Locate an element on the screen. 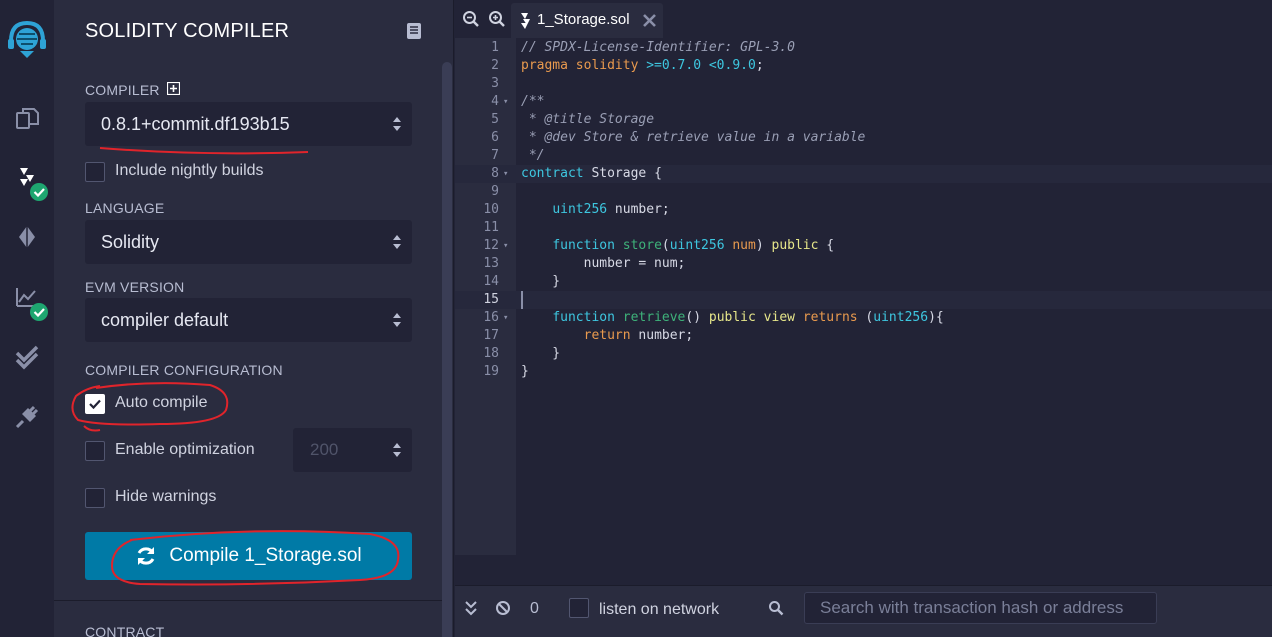 The image size is (1272, 637). evm-version-value: compiler default is located at coordinates (165, 319).